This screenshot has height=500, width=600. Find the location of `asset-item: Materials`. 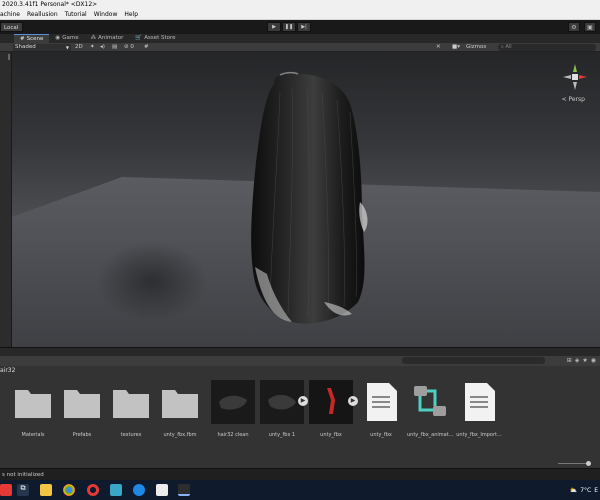

asset-item: Materials is located at coordinates (33, 409).